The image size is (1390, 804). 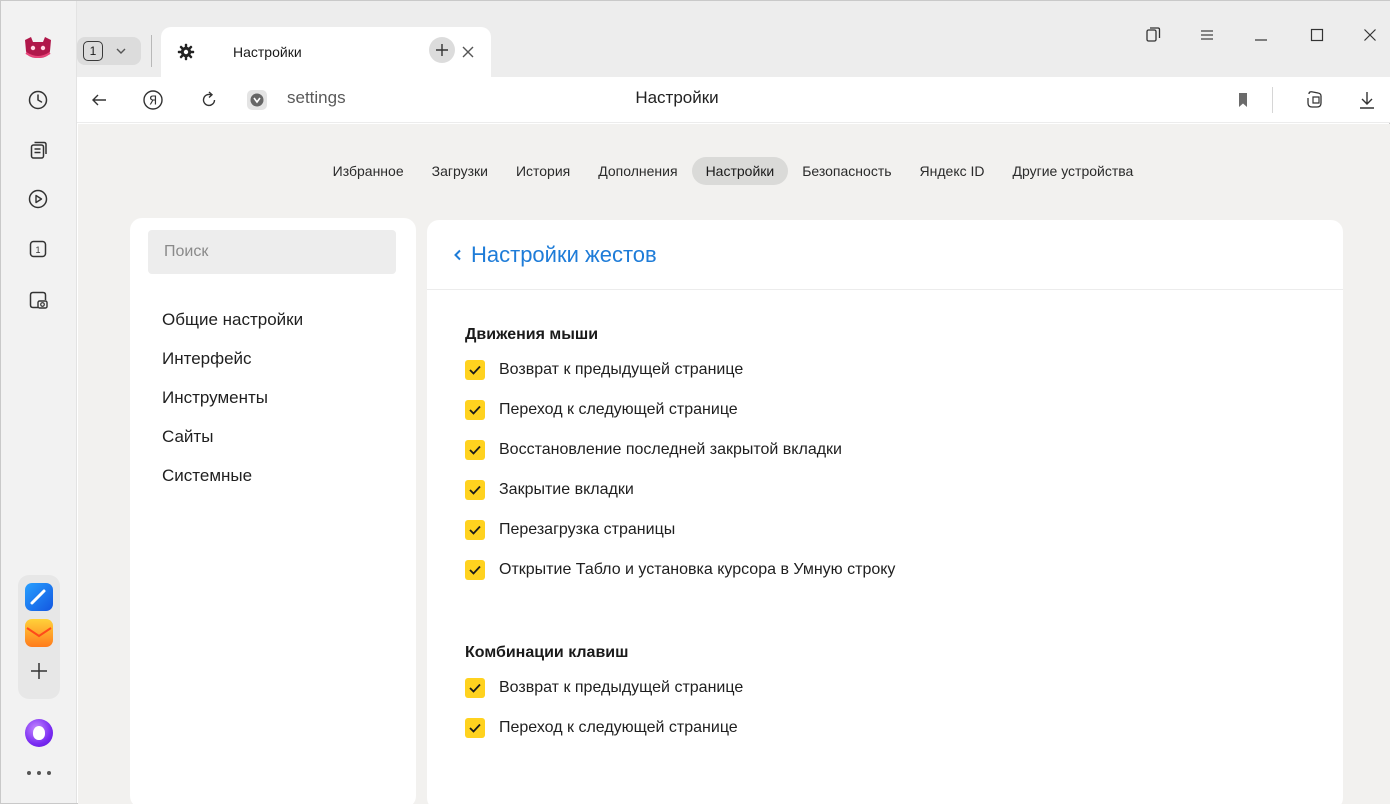 What do you see at coordinates (38, 100) in the screenshot?
I see `history-icon` at bounding box center [38, 100].